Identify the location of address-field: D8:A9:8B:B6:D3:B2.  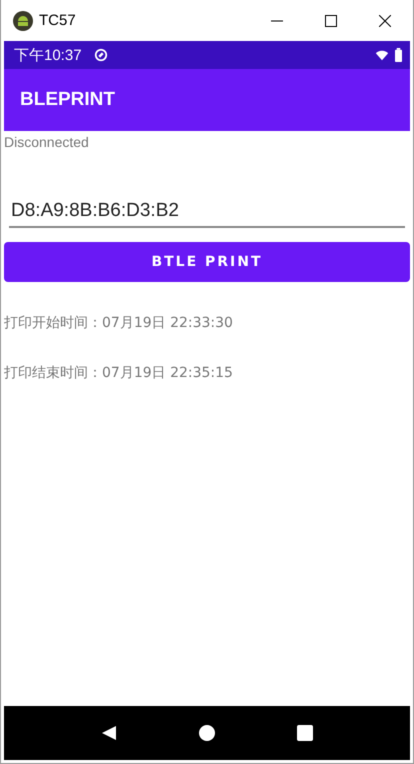
(207, 213).